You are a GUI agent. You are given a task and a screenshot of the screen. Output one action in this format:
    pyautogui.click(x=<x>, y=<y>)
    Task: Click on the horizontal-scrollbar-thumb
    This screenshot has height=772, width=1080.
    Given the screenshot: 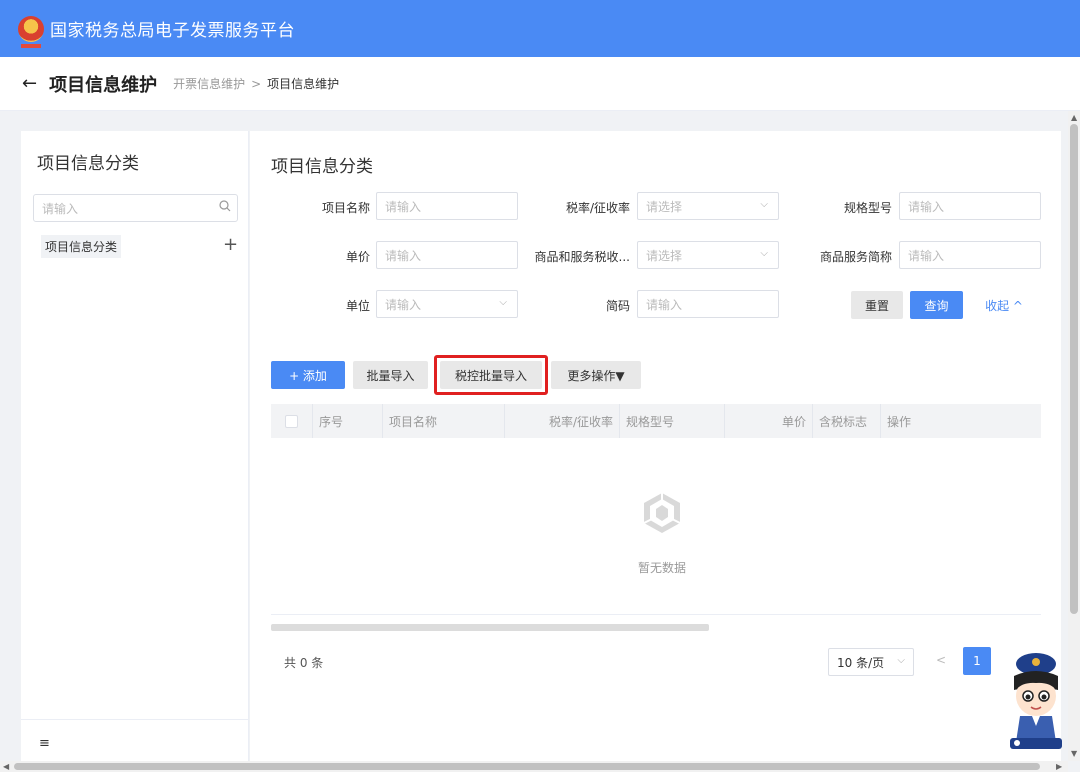 What is the action you would take?
    pyautogui.click(x=527, y=766)
    